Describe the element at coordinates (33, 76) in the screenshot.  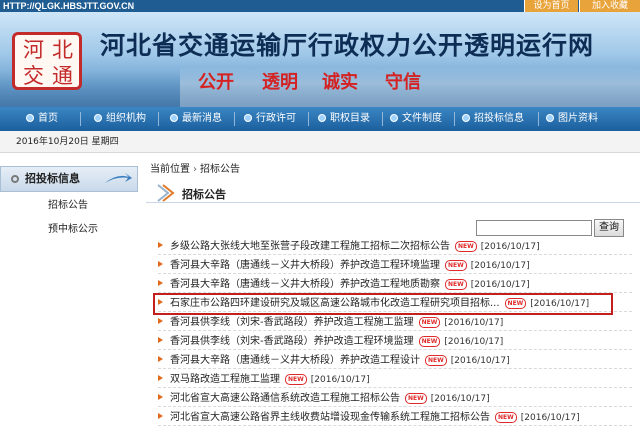
I see `seal-char: 交` at that location.